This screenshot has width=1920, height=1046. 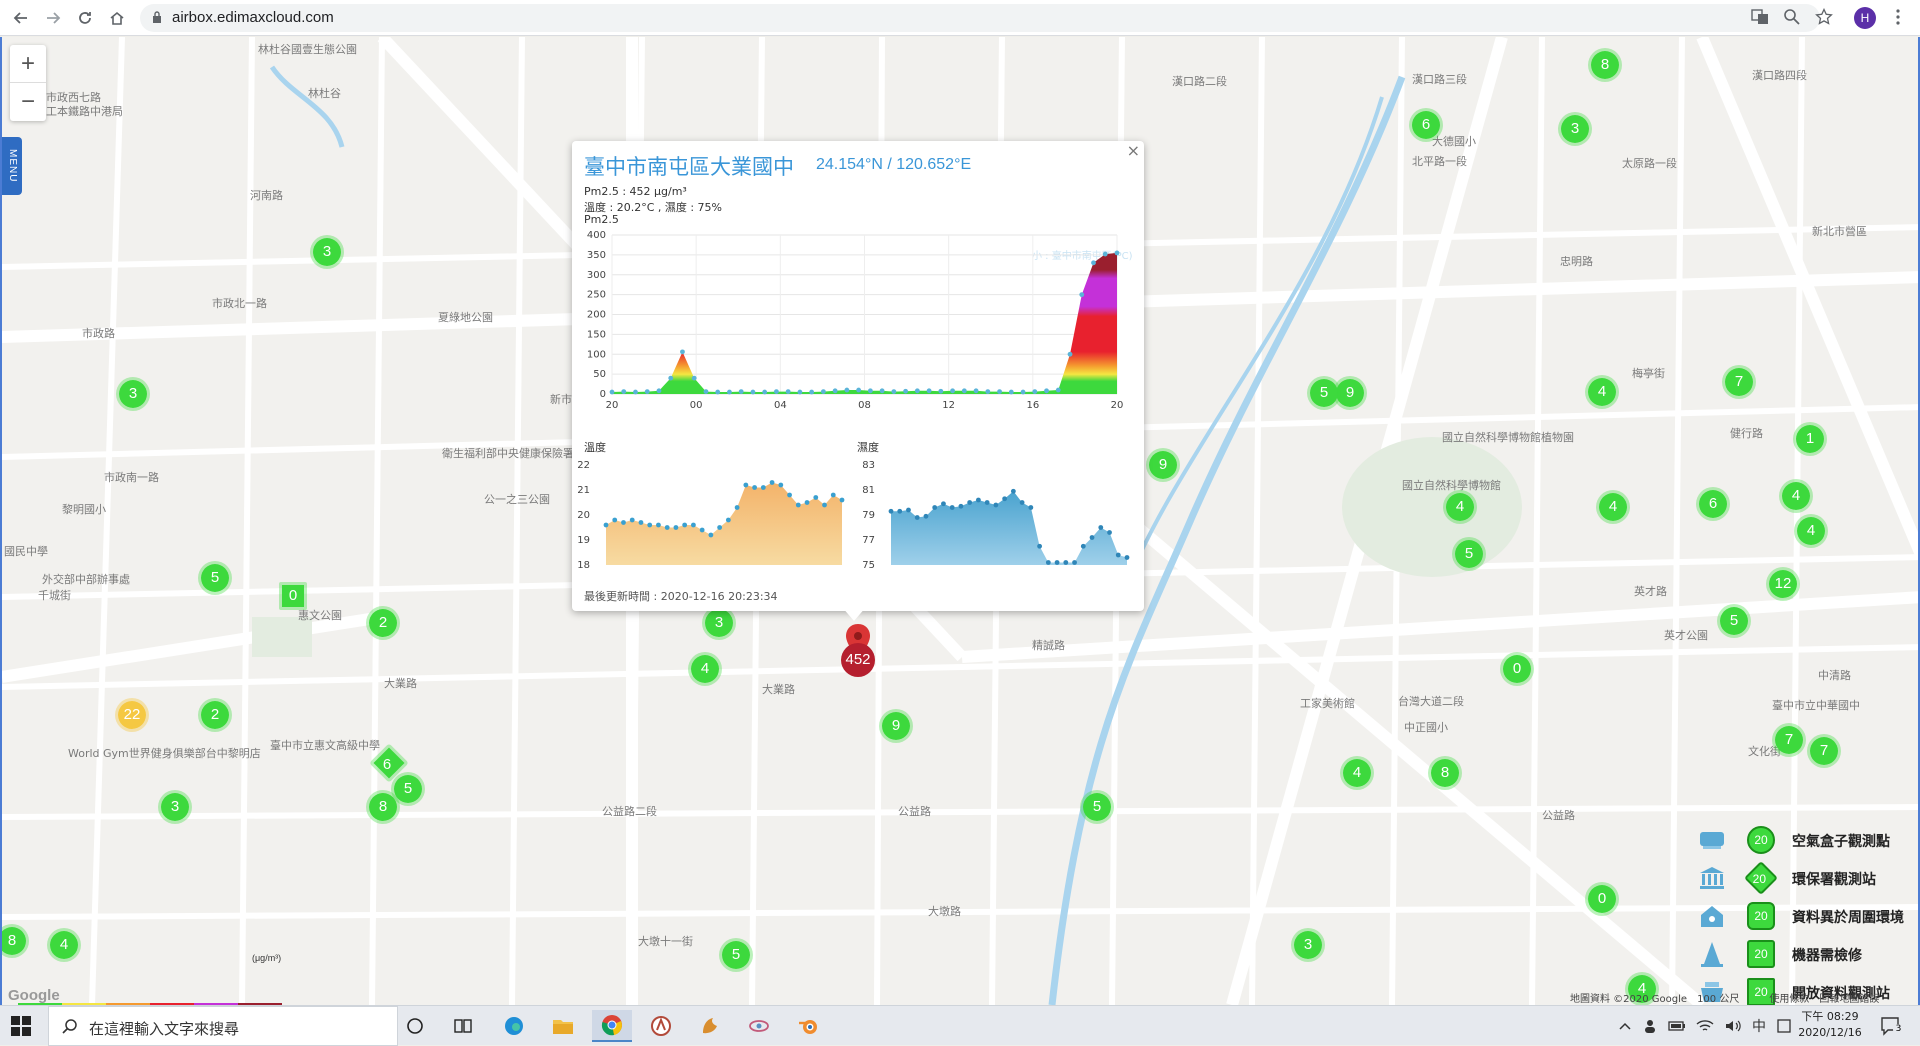 What do you see at coordinates (1712, 954) in the screenshot?
I see `cone-icon` at bounding box center [1712, 954].